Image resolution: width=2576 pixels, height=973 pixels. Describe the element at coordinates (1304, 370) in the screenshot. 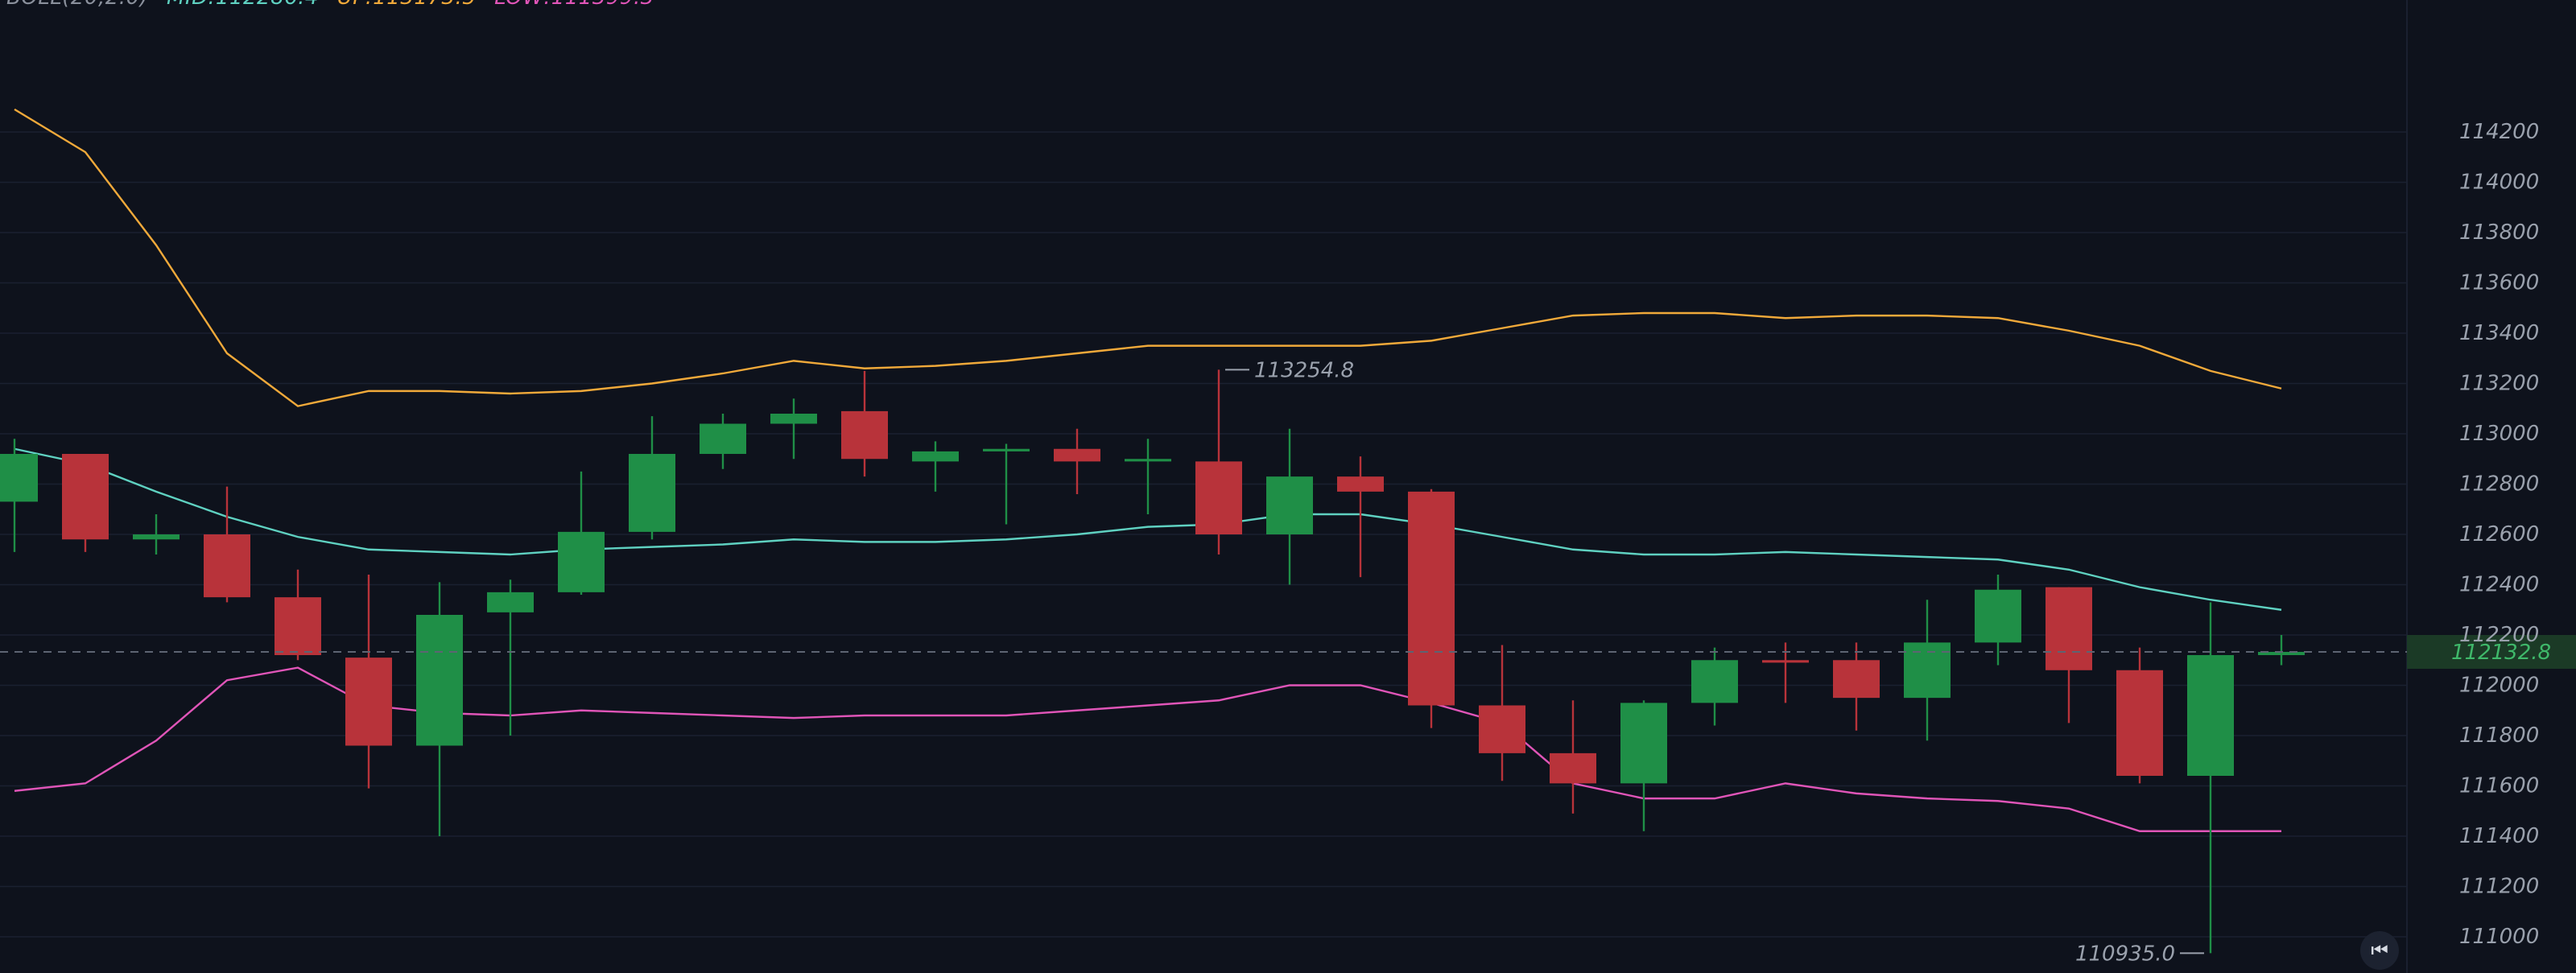

I see `high-price-label: 113254.8` at that location.